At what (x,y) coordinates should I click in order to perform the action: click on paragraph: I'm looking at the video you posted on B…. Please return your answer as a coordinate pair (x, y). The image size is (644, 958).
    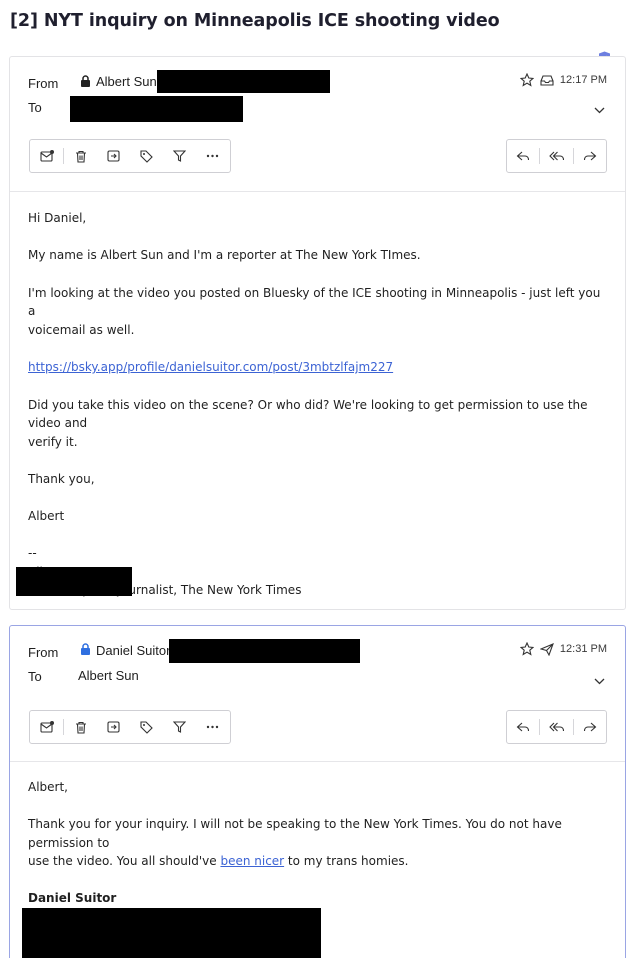
    Looking at the image, I should click on (314, 311).